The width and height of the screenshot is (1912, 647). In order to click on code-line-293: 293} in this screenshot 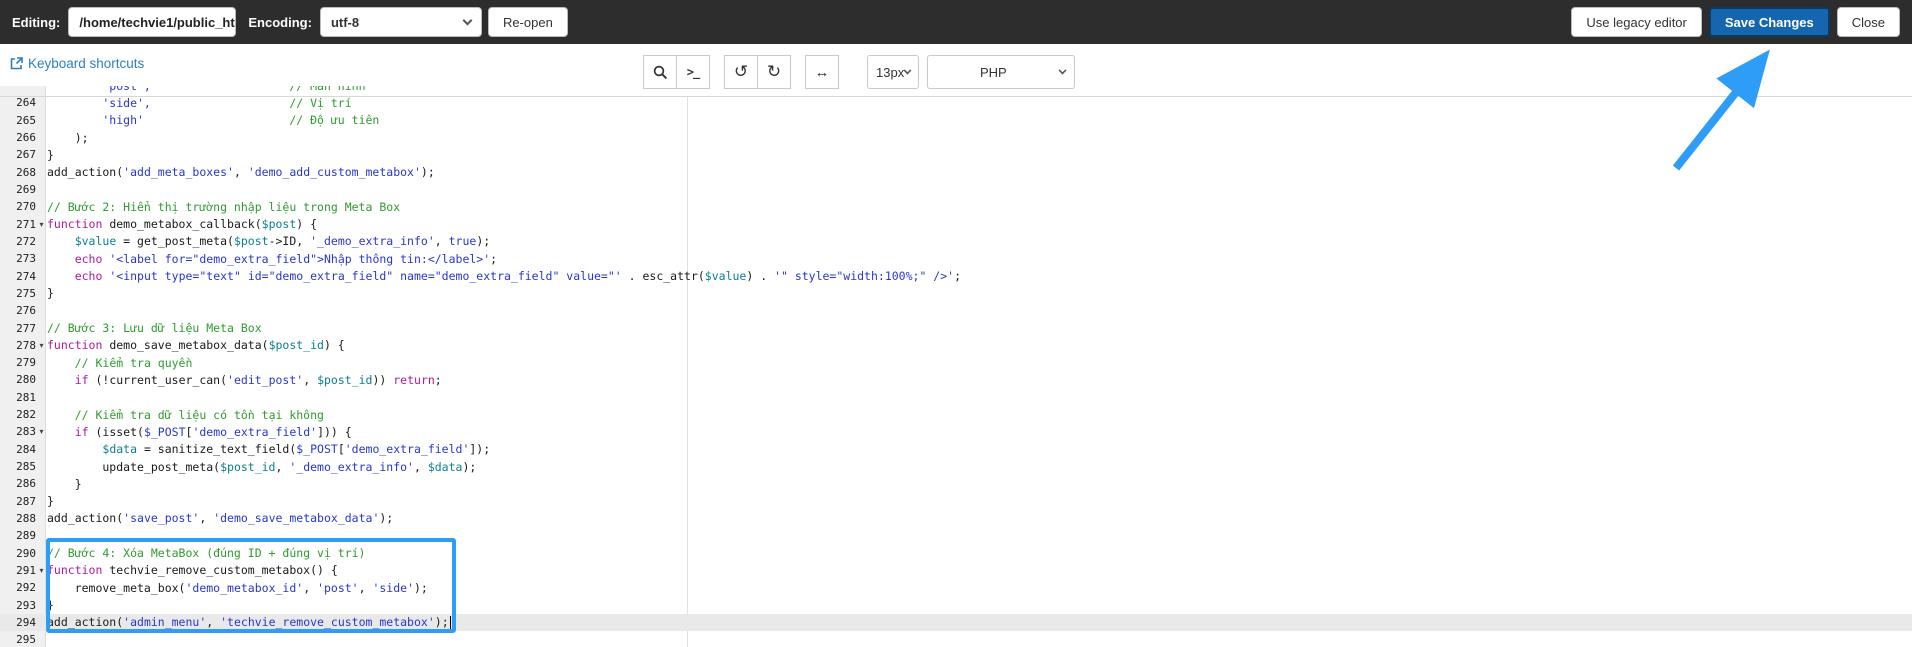, I will do `click(956, 604)`.